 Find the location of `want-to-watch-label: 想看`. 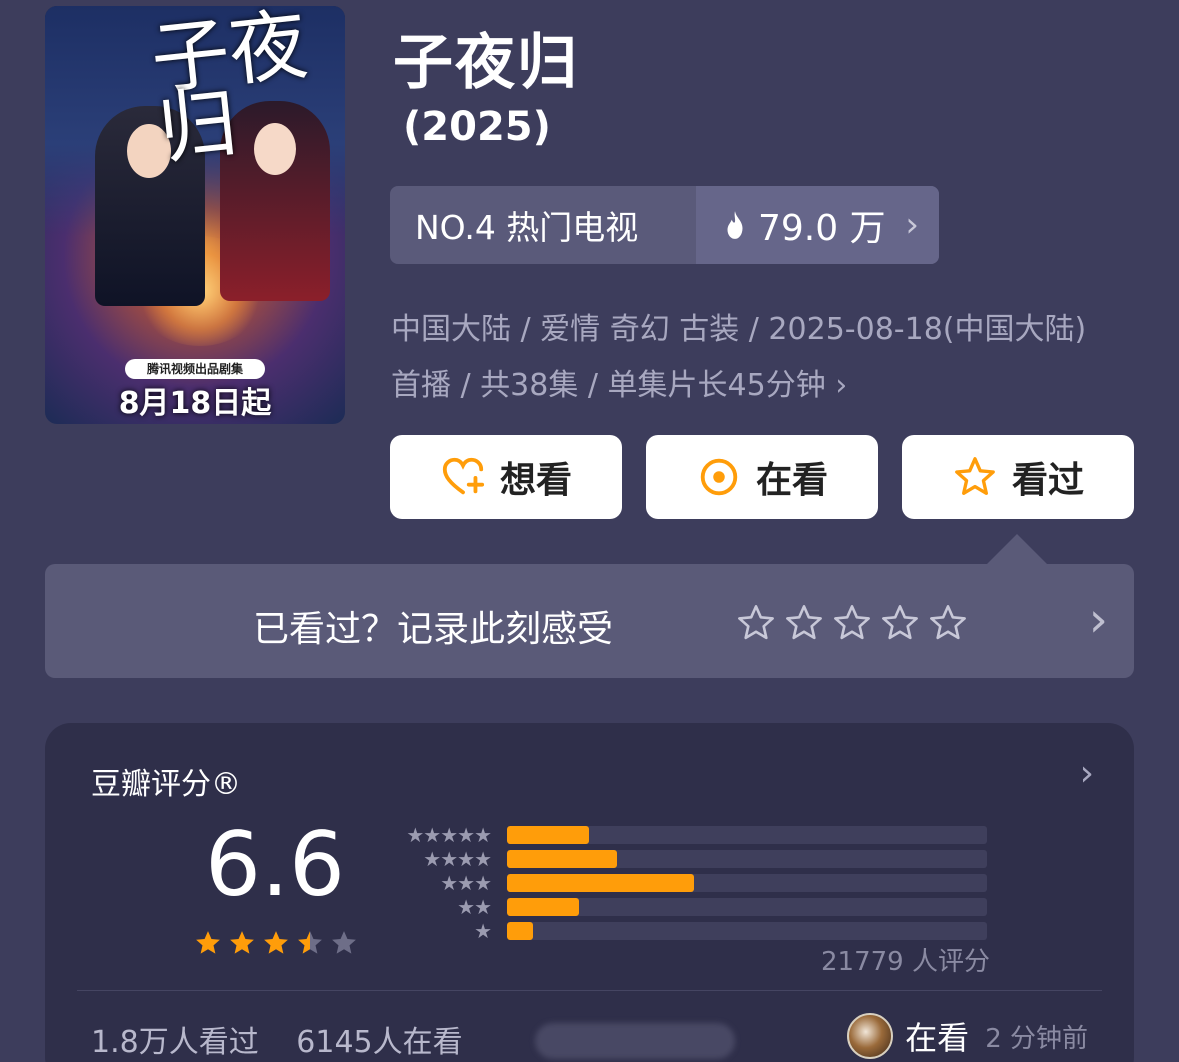

want-to-watch-label: 想看 is located at coordinates (535, 480).